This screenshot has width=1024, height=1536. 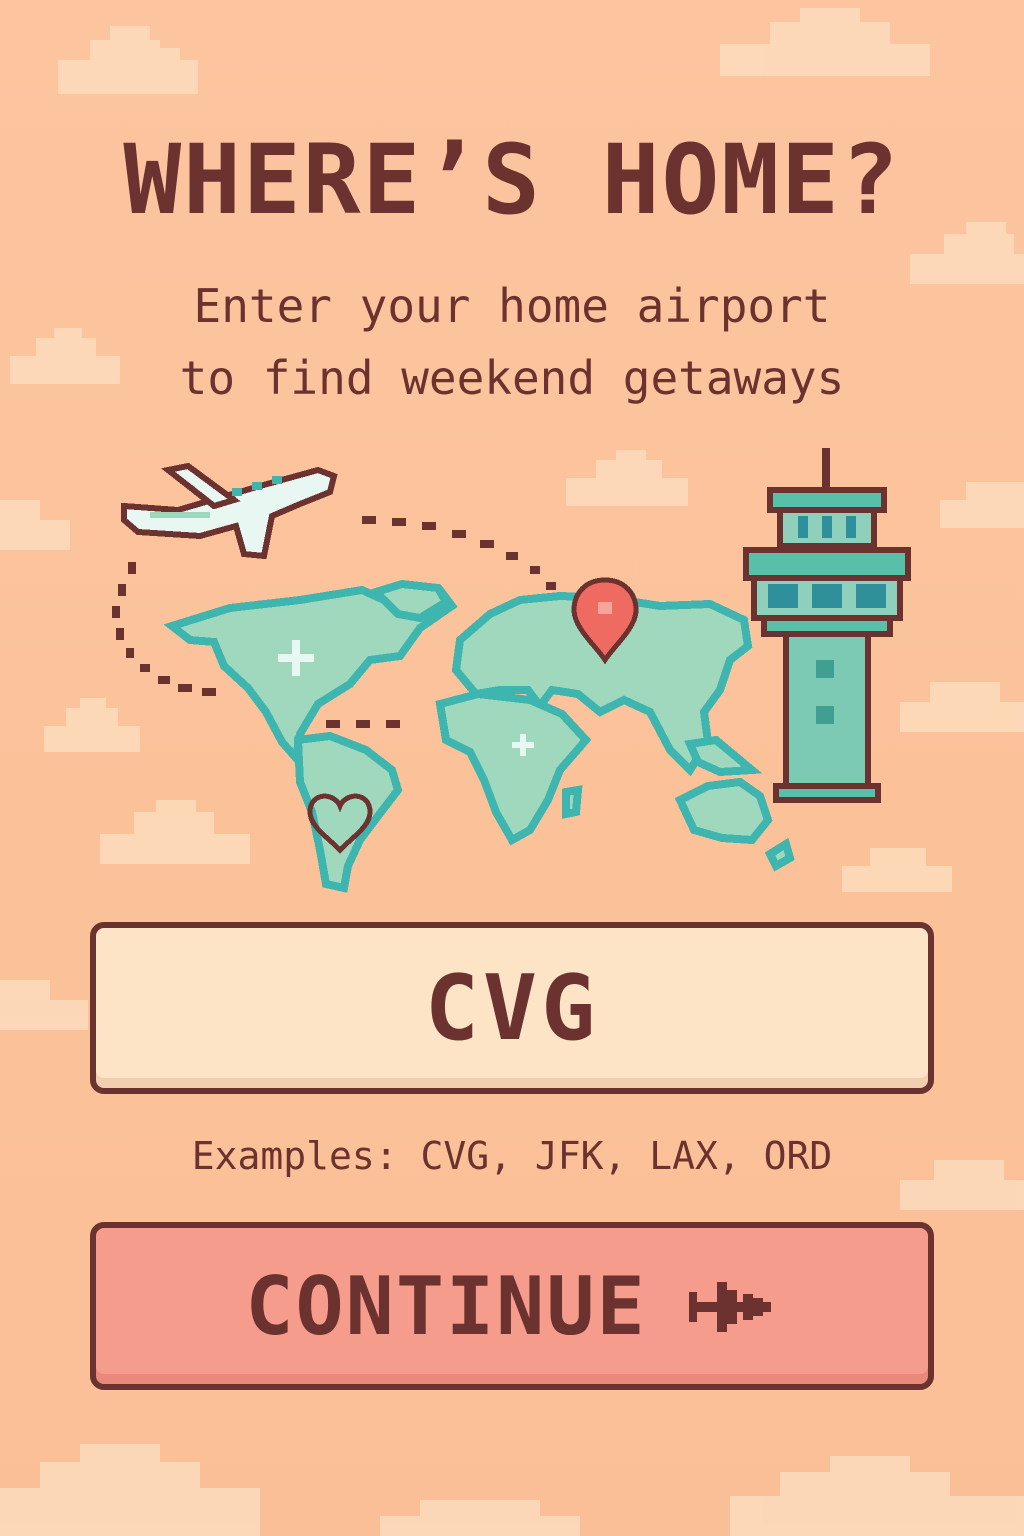 What do you see at coordinates (827, 625) in the screenshot?
I see `control-tower-icon` at bounding box center [827, 625].